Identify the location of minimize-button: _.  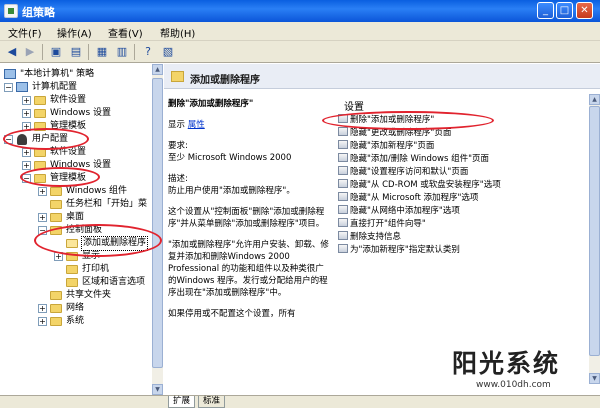
(545, 10).